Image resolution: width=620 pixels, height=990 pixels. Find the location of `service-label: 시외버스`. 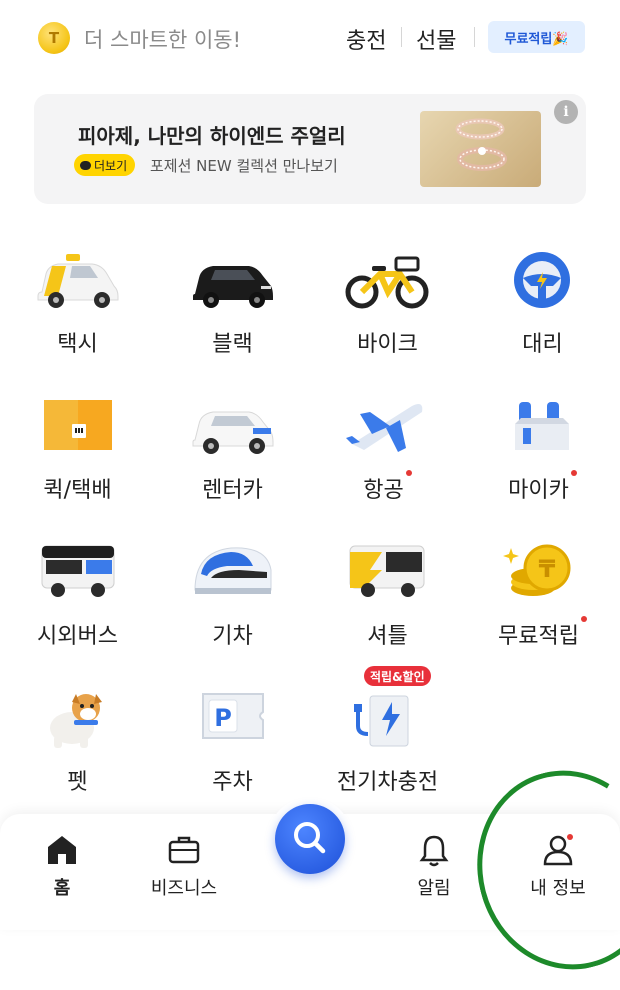

service-label: 시외버스 is located at coordinates (77, 636).